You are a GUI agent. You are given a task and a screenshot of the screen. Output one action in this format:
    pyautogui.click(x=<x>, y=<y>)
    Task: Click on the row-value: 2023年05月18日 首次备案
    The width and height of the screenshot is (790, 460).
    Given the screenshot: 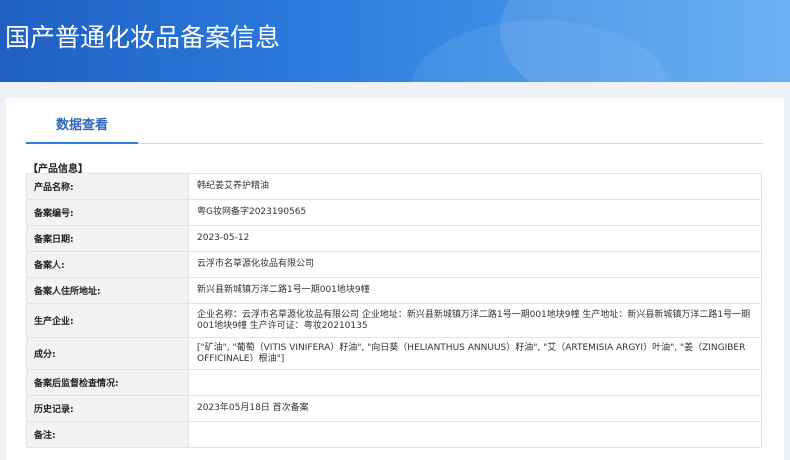 What is the action you would take?
    pyautogui.click(x=475, y=408)
    